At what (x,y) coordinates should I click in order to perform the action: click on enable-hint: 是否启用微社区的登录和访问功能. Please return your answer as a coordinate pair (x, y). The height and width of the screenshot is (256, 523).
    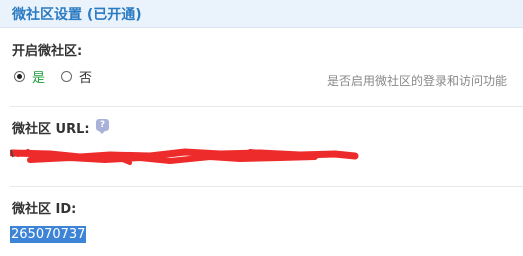
    Looking at the image, I should click on (417, 81).